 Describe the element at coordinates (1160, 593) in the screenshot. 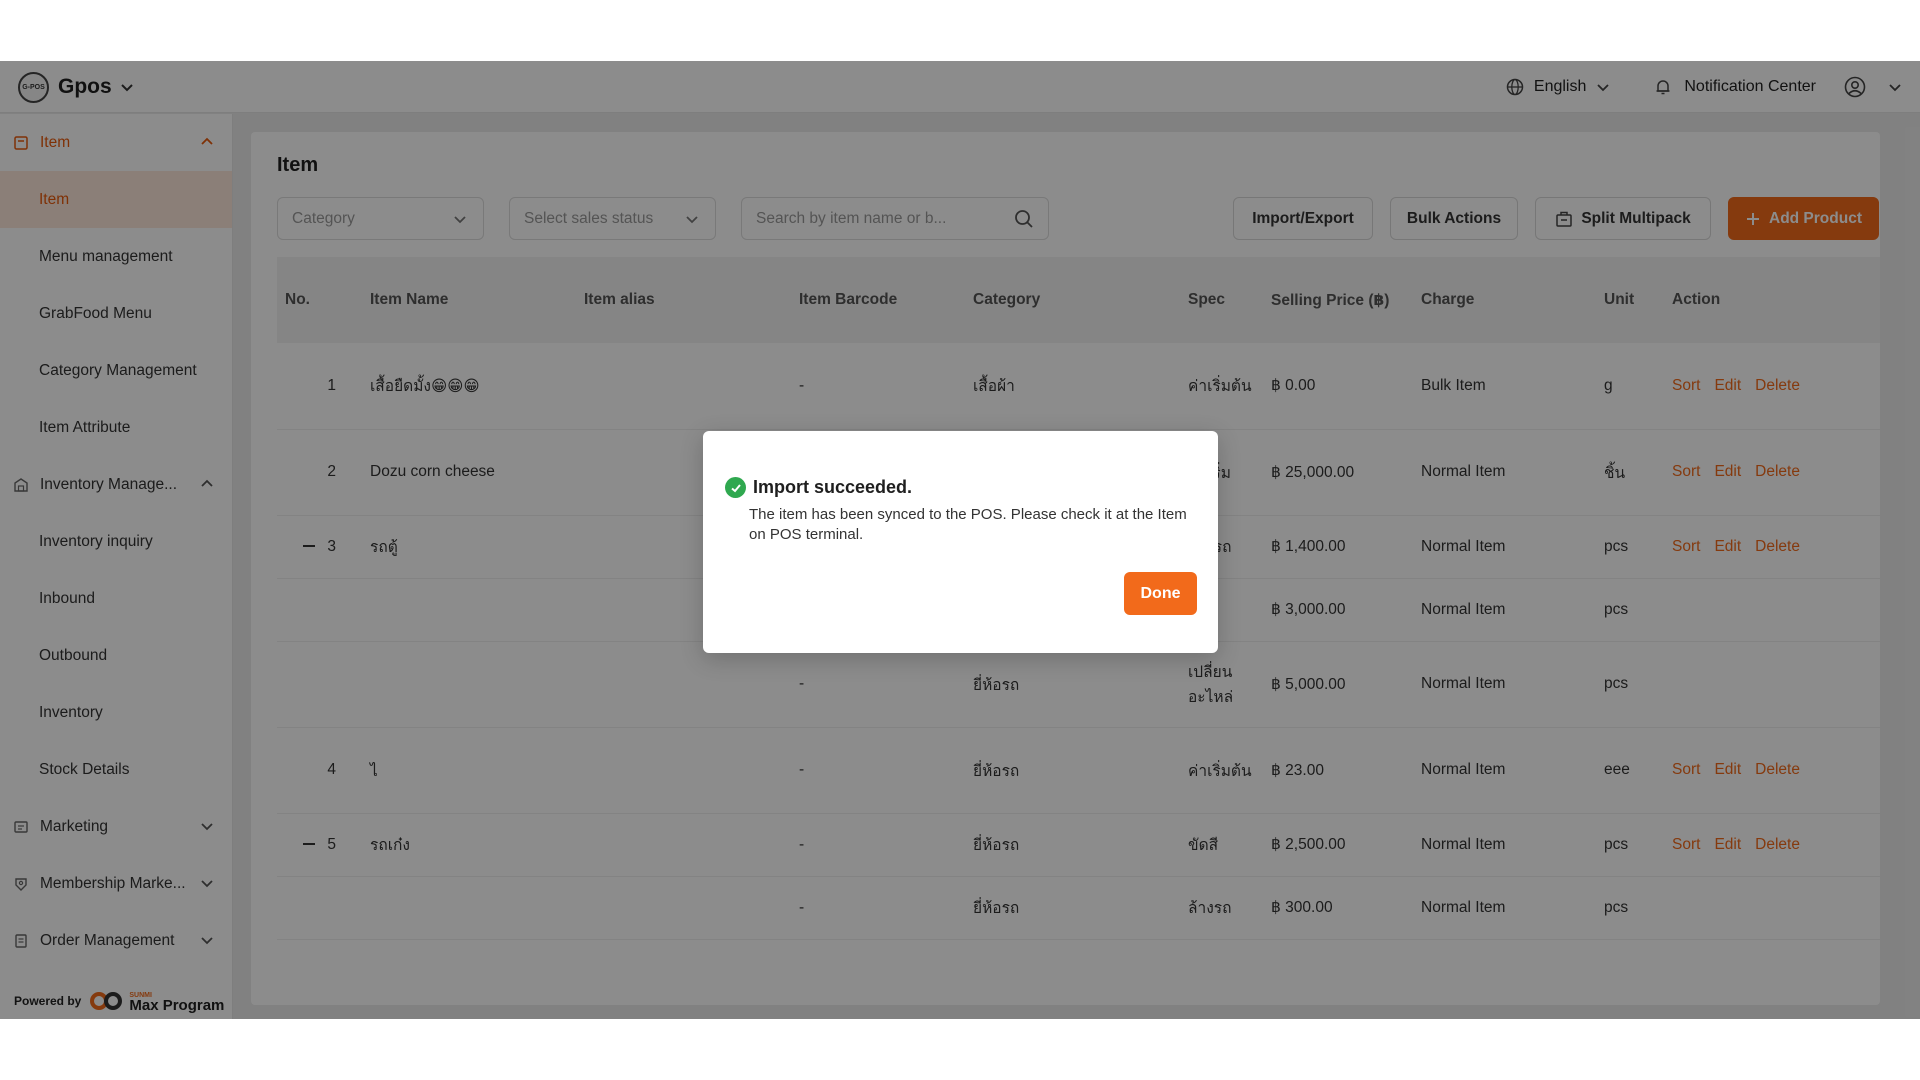

I see `done-button: Done` at that location.